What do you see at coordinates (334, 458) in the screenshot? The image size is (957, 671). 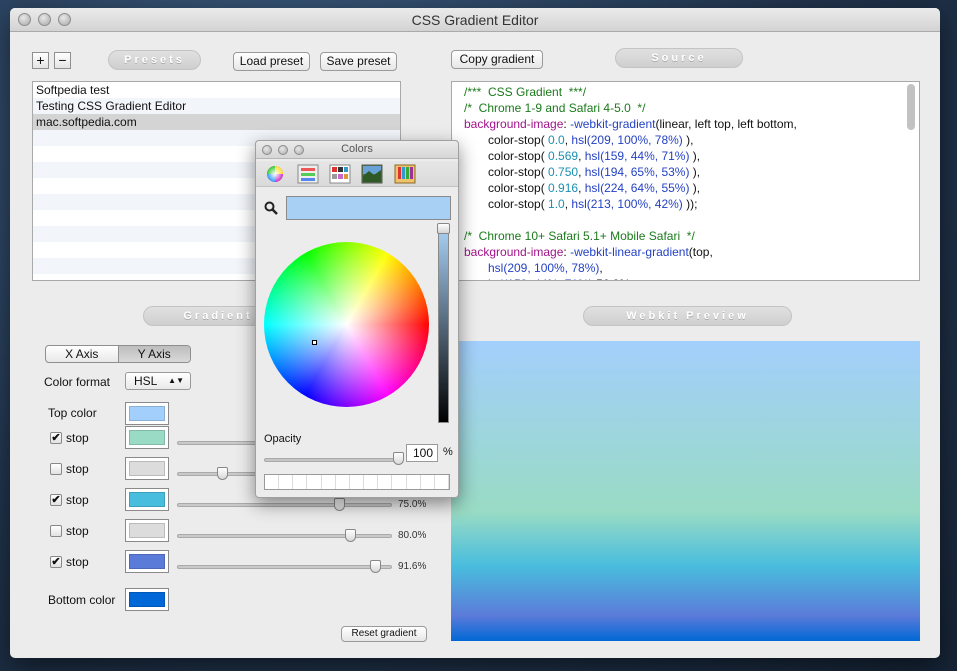 I see `opacity-slider` at bounding box center [334, 458].